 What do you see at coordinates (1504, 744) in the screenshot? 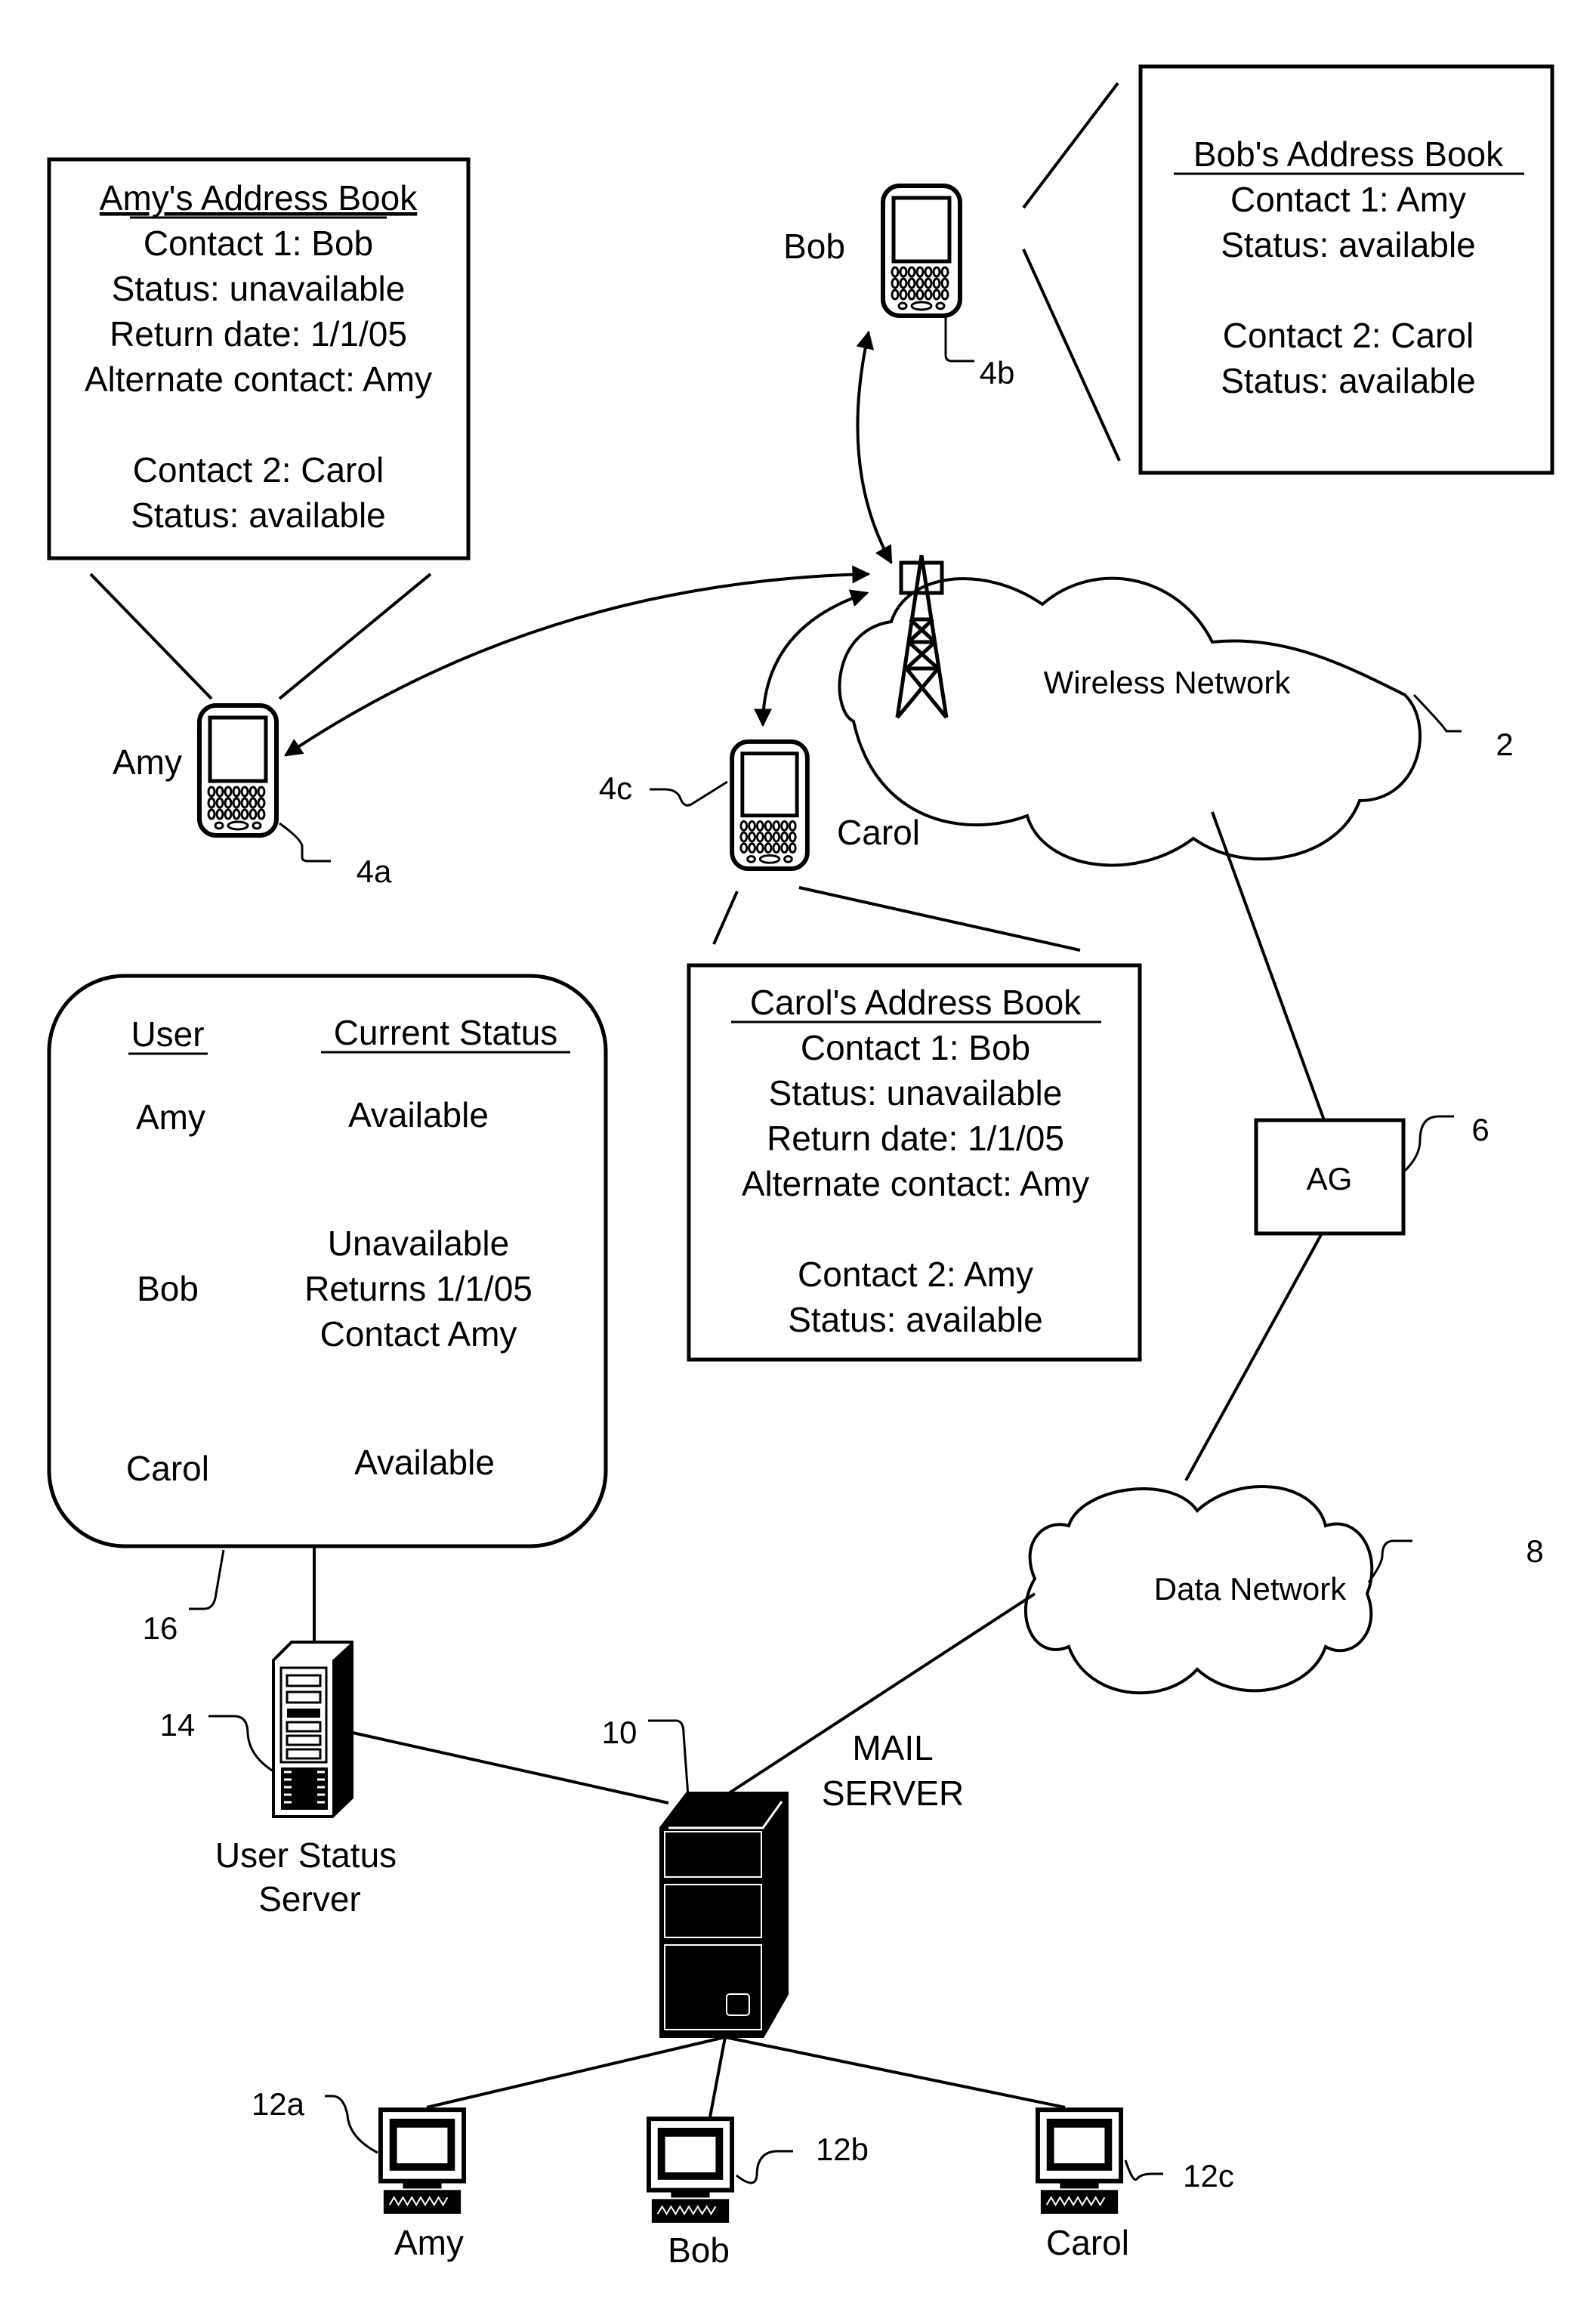
I see `ref-label-2: 2` at bounding box center [1504, 744].